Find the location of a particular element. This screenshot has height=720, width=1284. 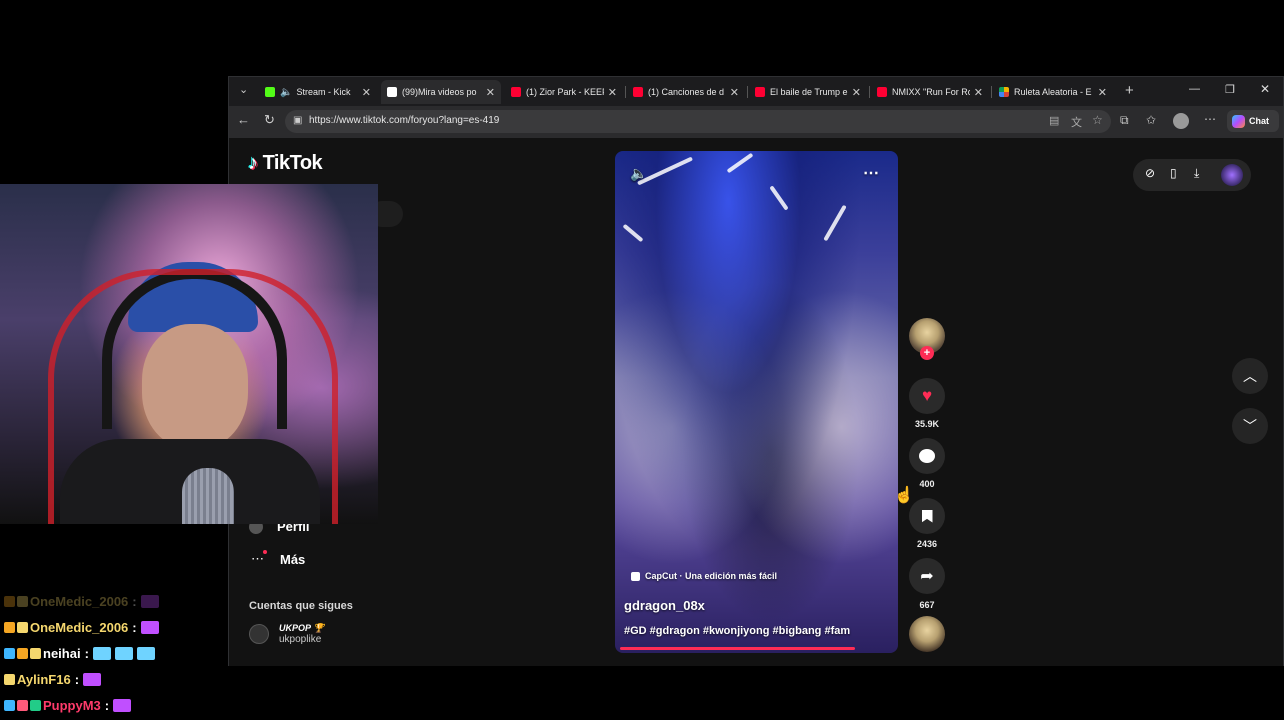

tab-youtube-1: (1) Zior Park - KEEP ✕ is located at coordinates (564, 92).